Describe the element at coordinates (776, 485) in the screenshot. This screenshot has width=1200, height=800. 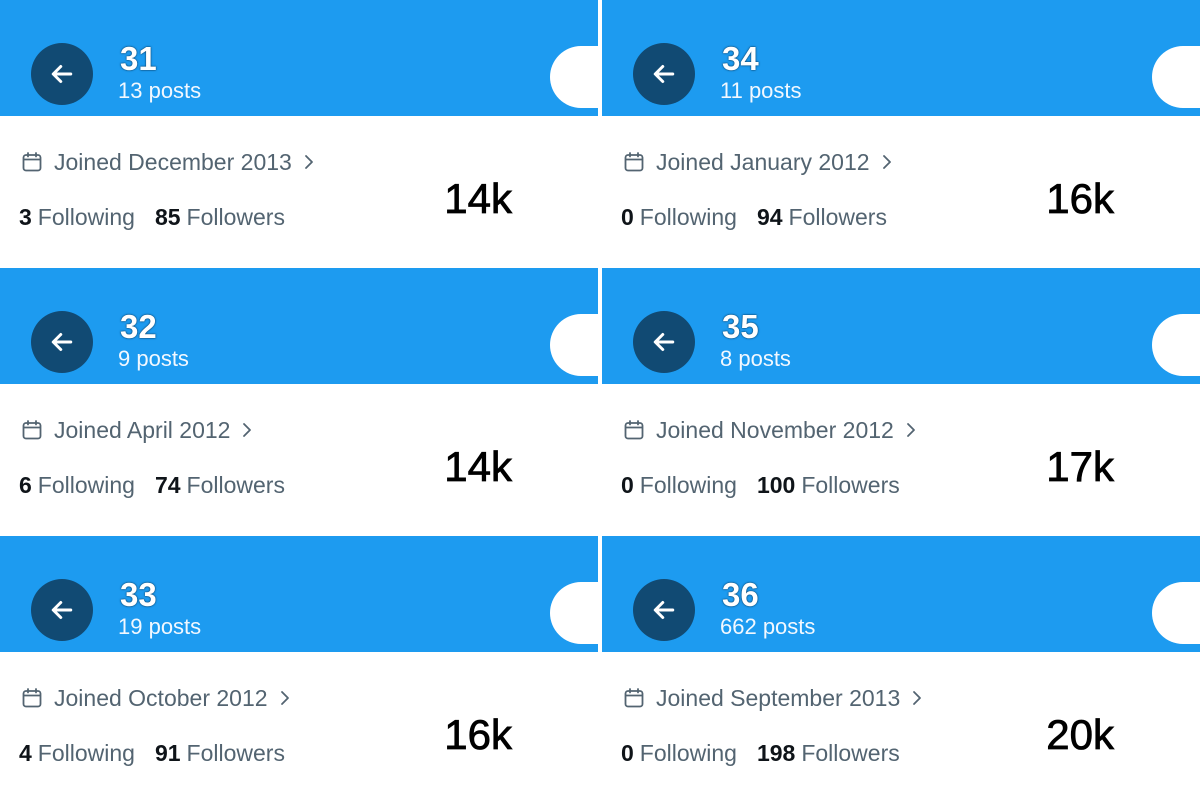
I see `followers-count: 100` at that location.